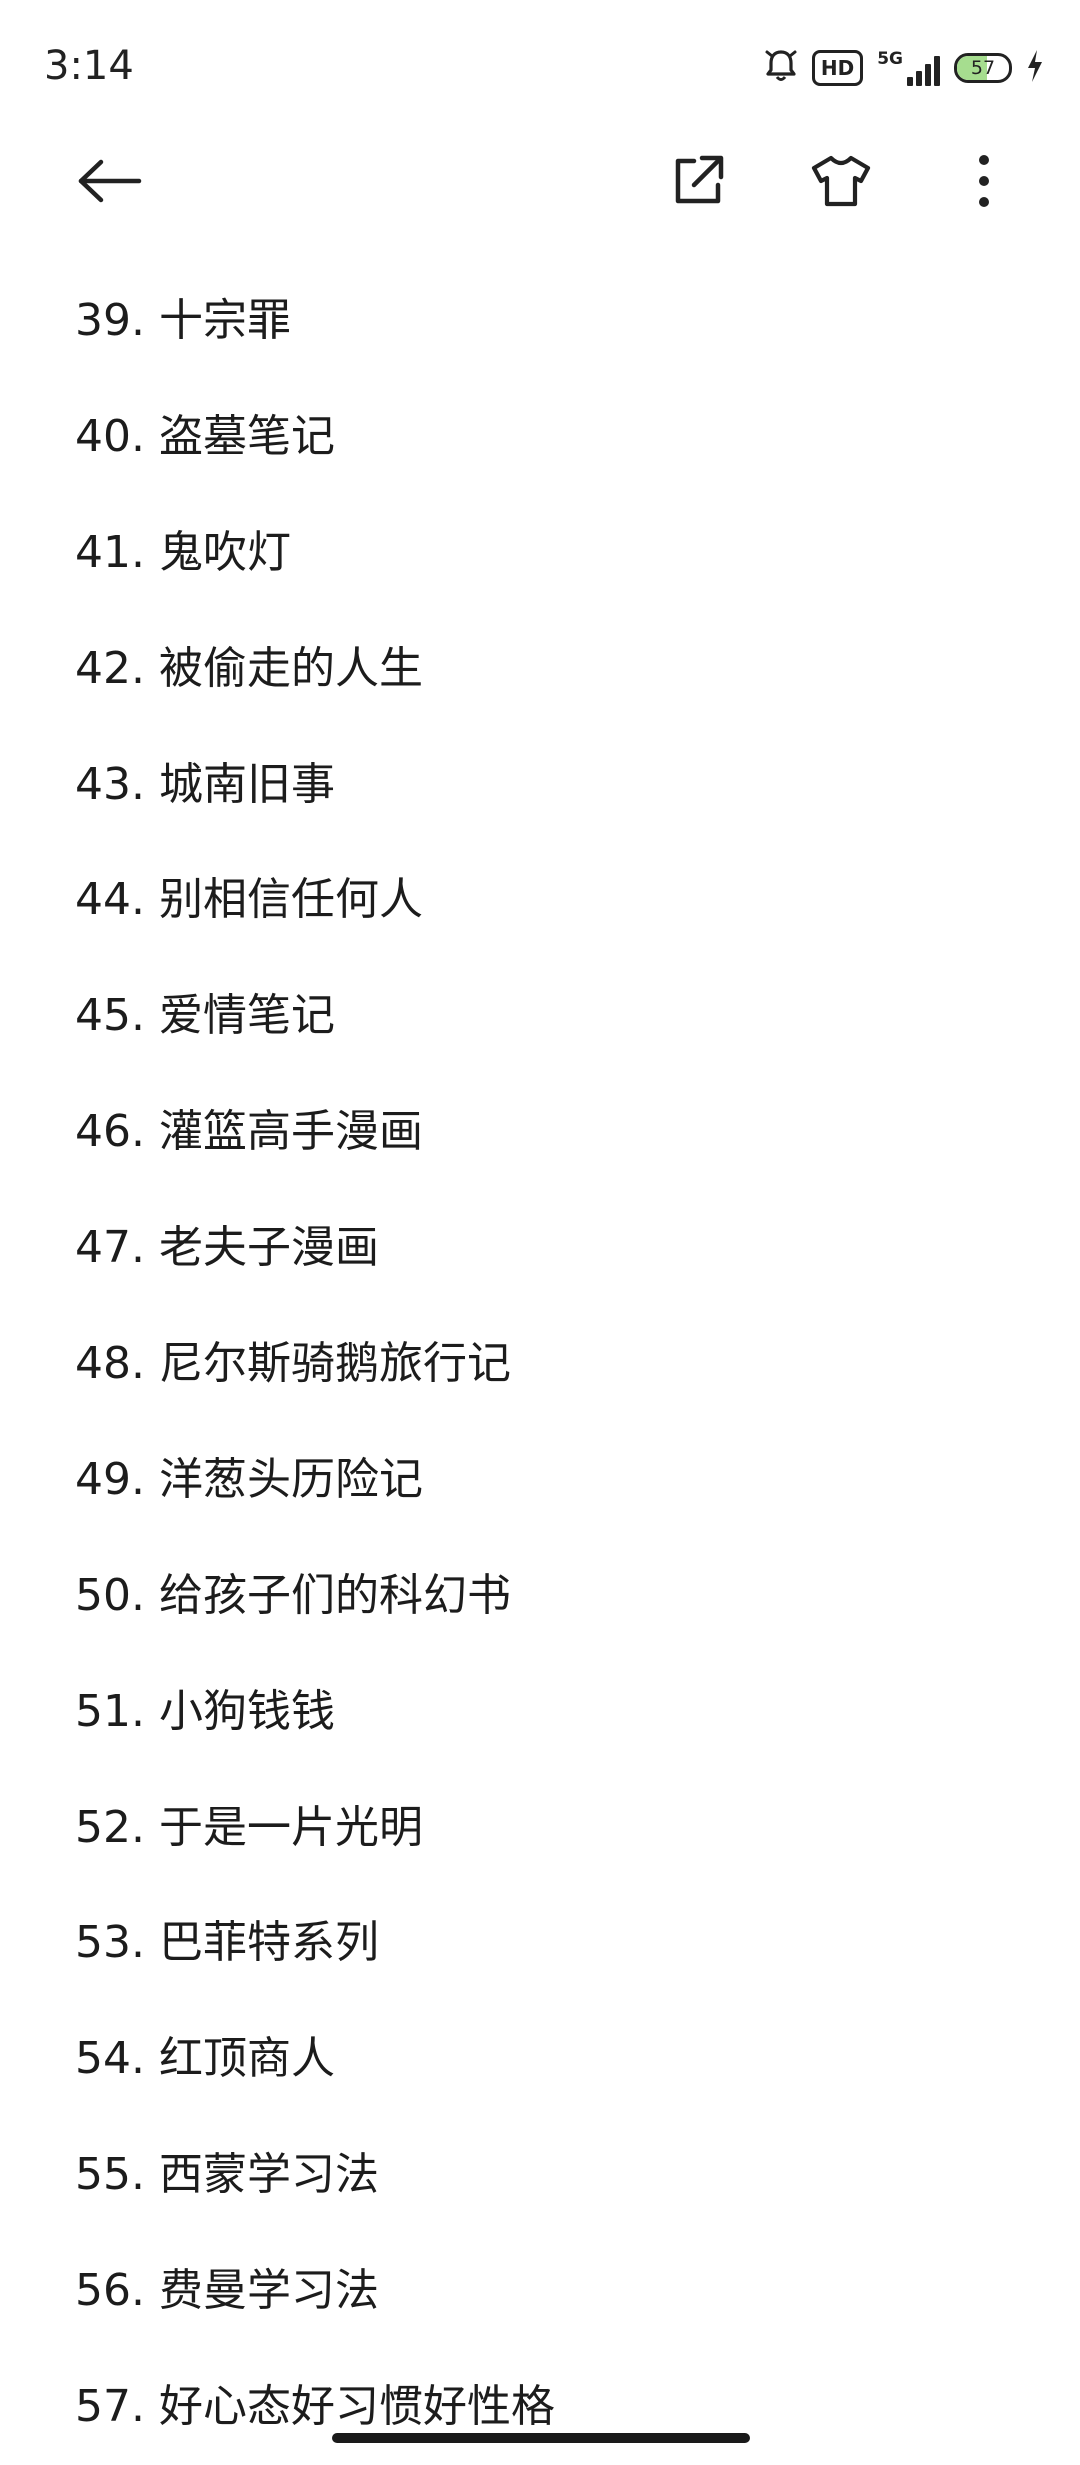  Describe the element at coordinates (183, 552) in the screenshot. I see `list-item: 41. 鬼吹灯` at that location.